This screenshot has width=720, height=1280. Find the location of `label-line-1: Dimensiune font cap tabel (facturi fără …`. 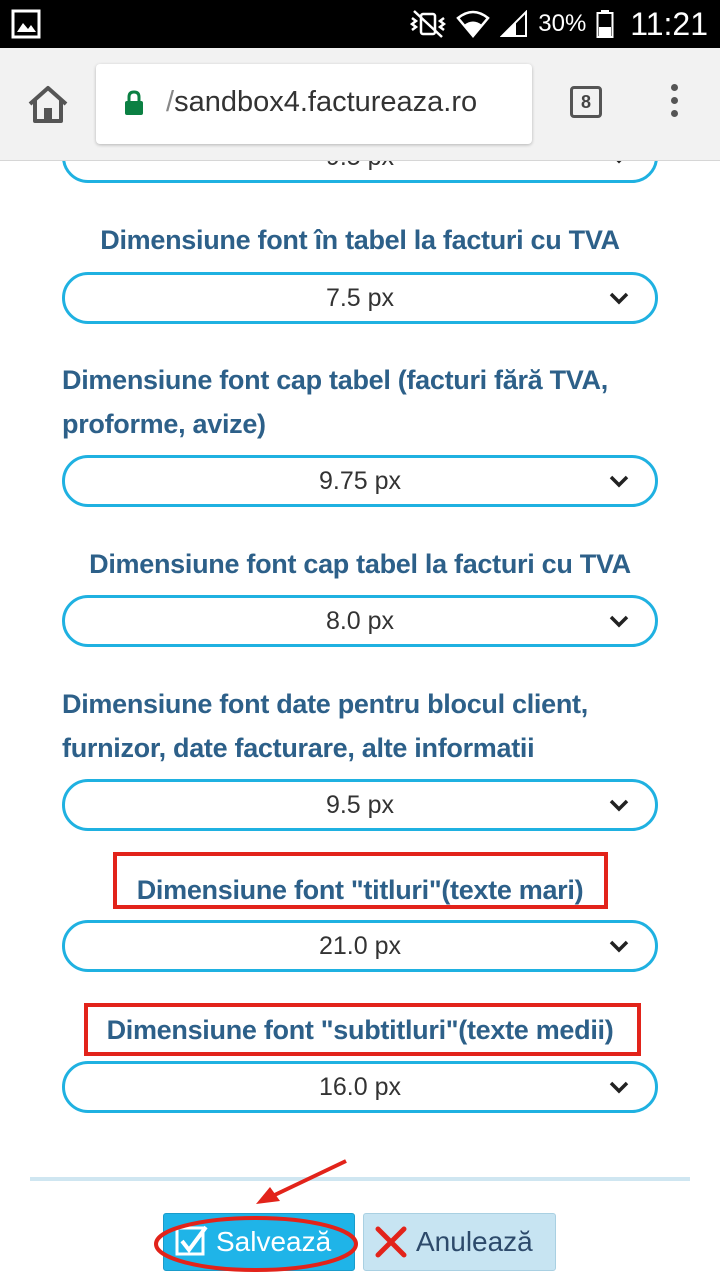

label-line-1: Dimensiune font cap tabel (facturi fără … is located at coordinates (335, 380).